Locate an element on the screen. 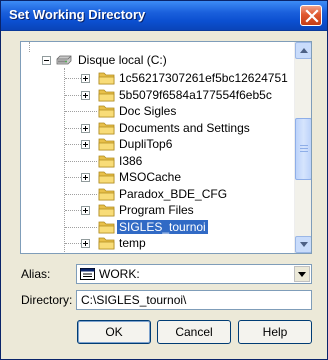  tree-node-folder: 1c56217307261ef5bc12624751 is located at coordinates (158, 78).